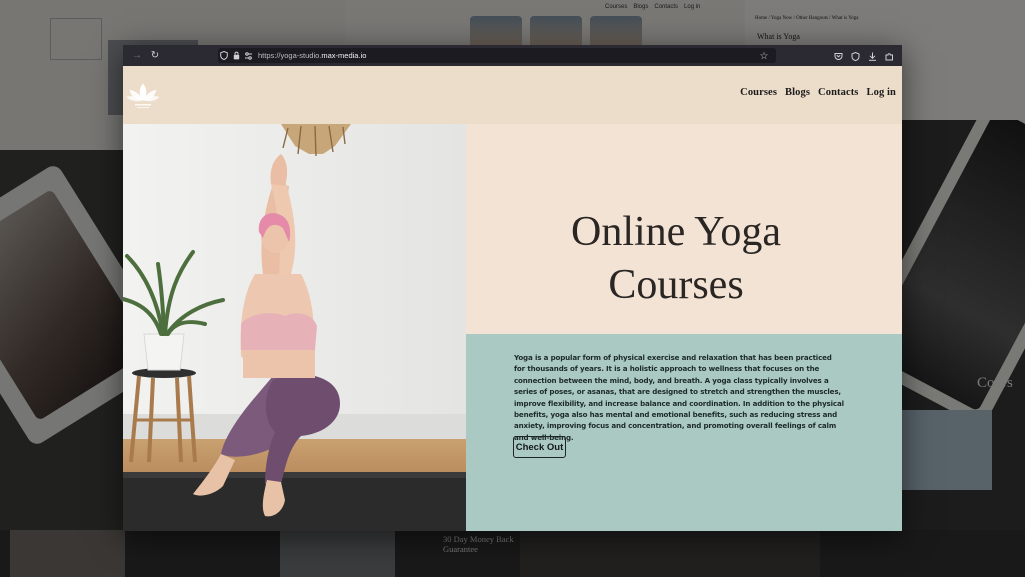  What do you see at coordinates (497, 55) in the screenshot?
I see `address-bar: https://yoga-studio.max-media.io ☆` at bounding box center [497, 55].